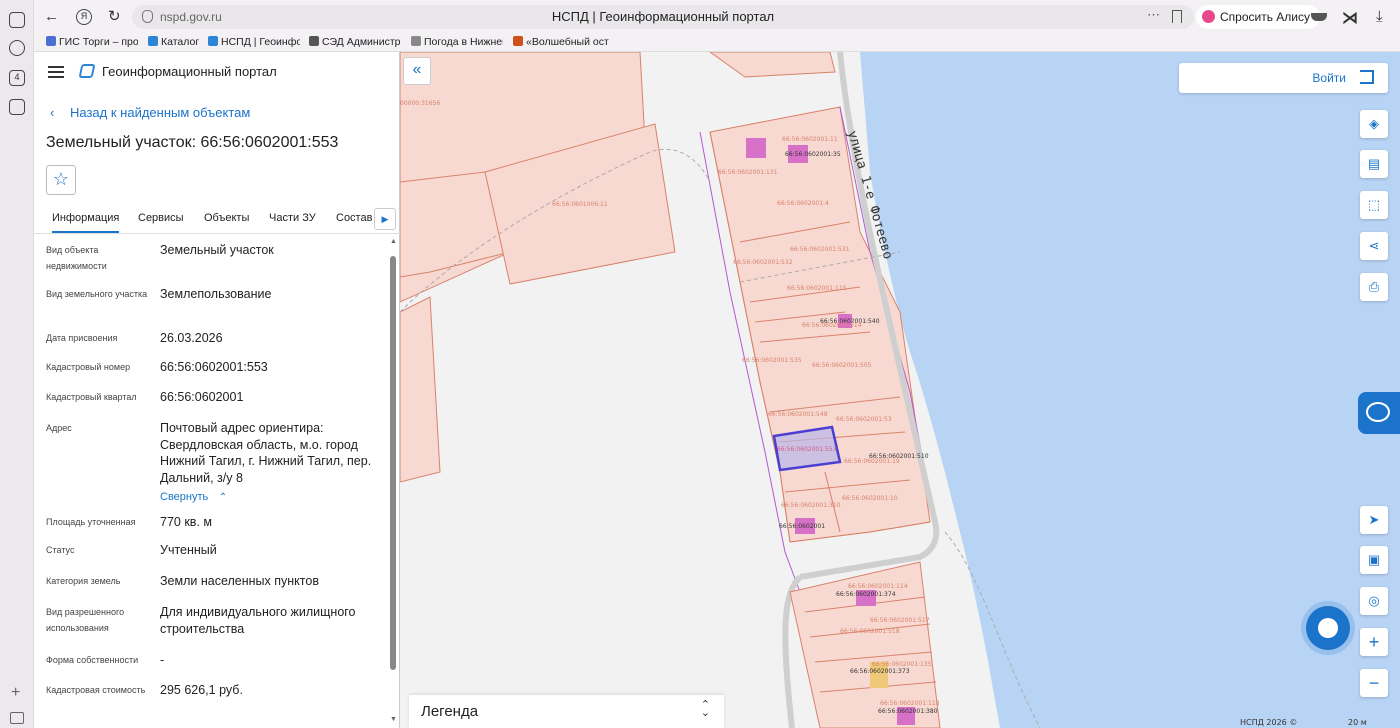  Describe the element at coordinates (15, 693) in the screenshot. I see `add-icon: +` at that location.